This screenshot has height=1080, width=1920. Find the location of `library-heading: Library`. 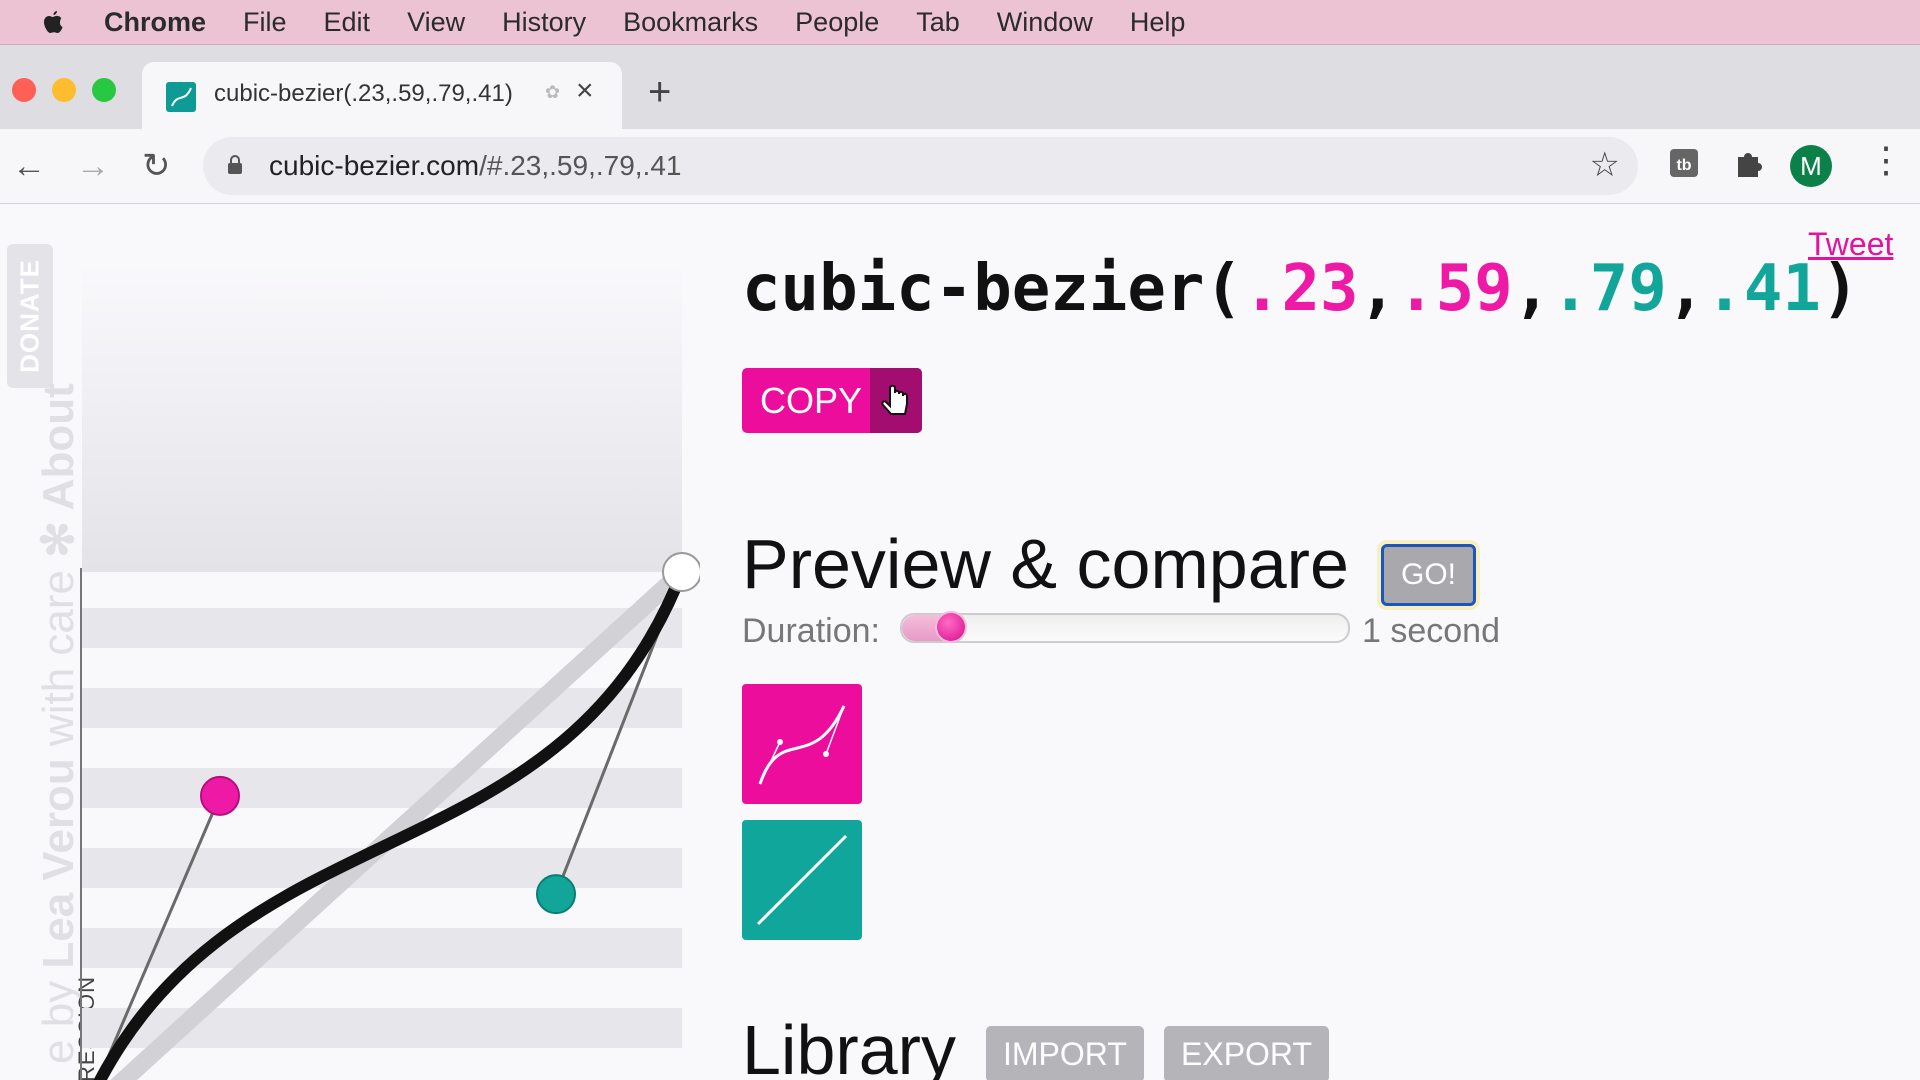

library-heading: Library is located at coordinates (849, 1045).